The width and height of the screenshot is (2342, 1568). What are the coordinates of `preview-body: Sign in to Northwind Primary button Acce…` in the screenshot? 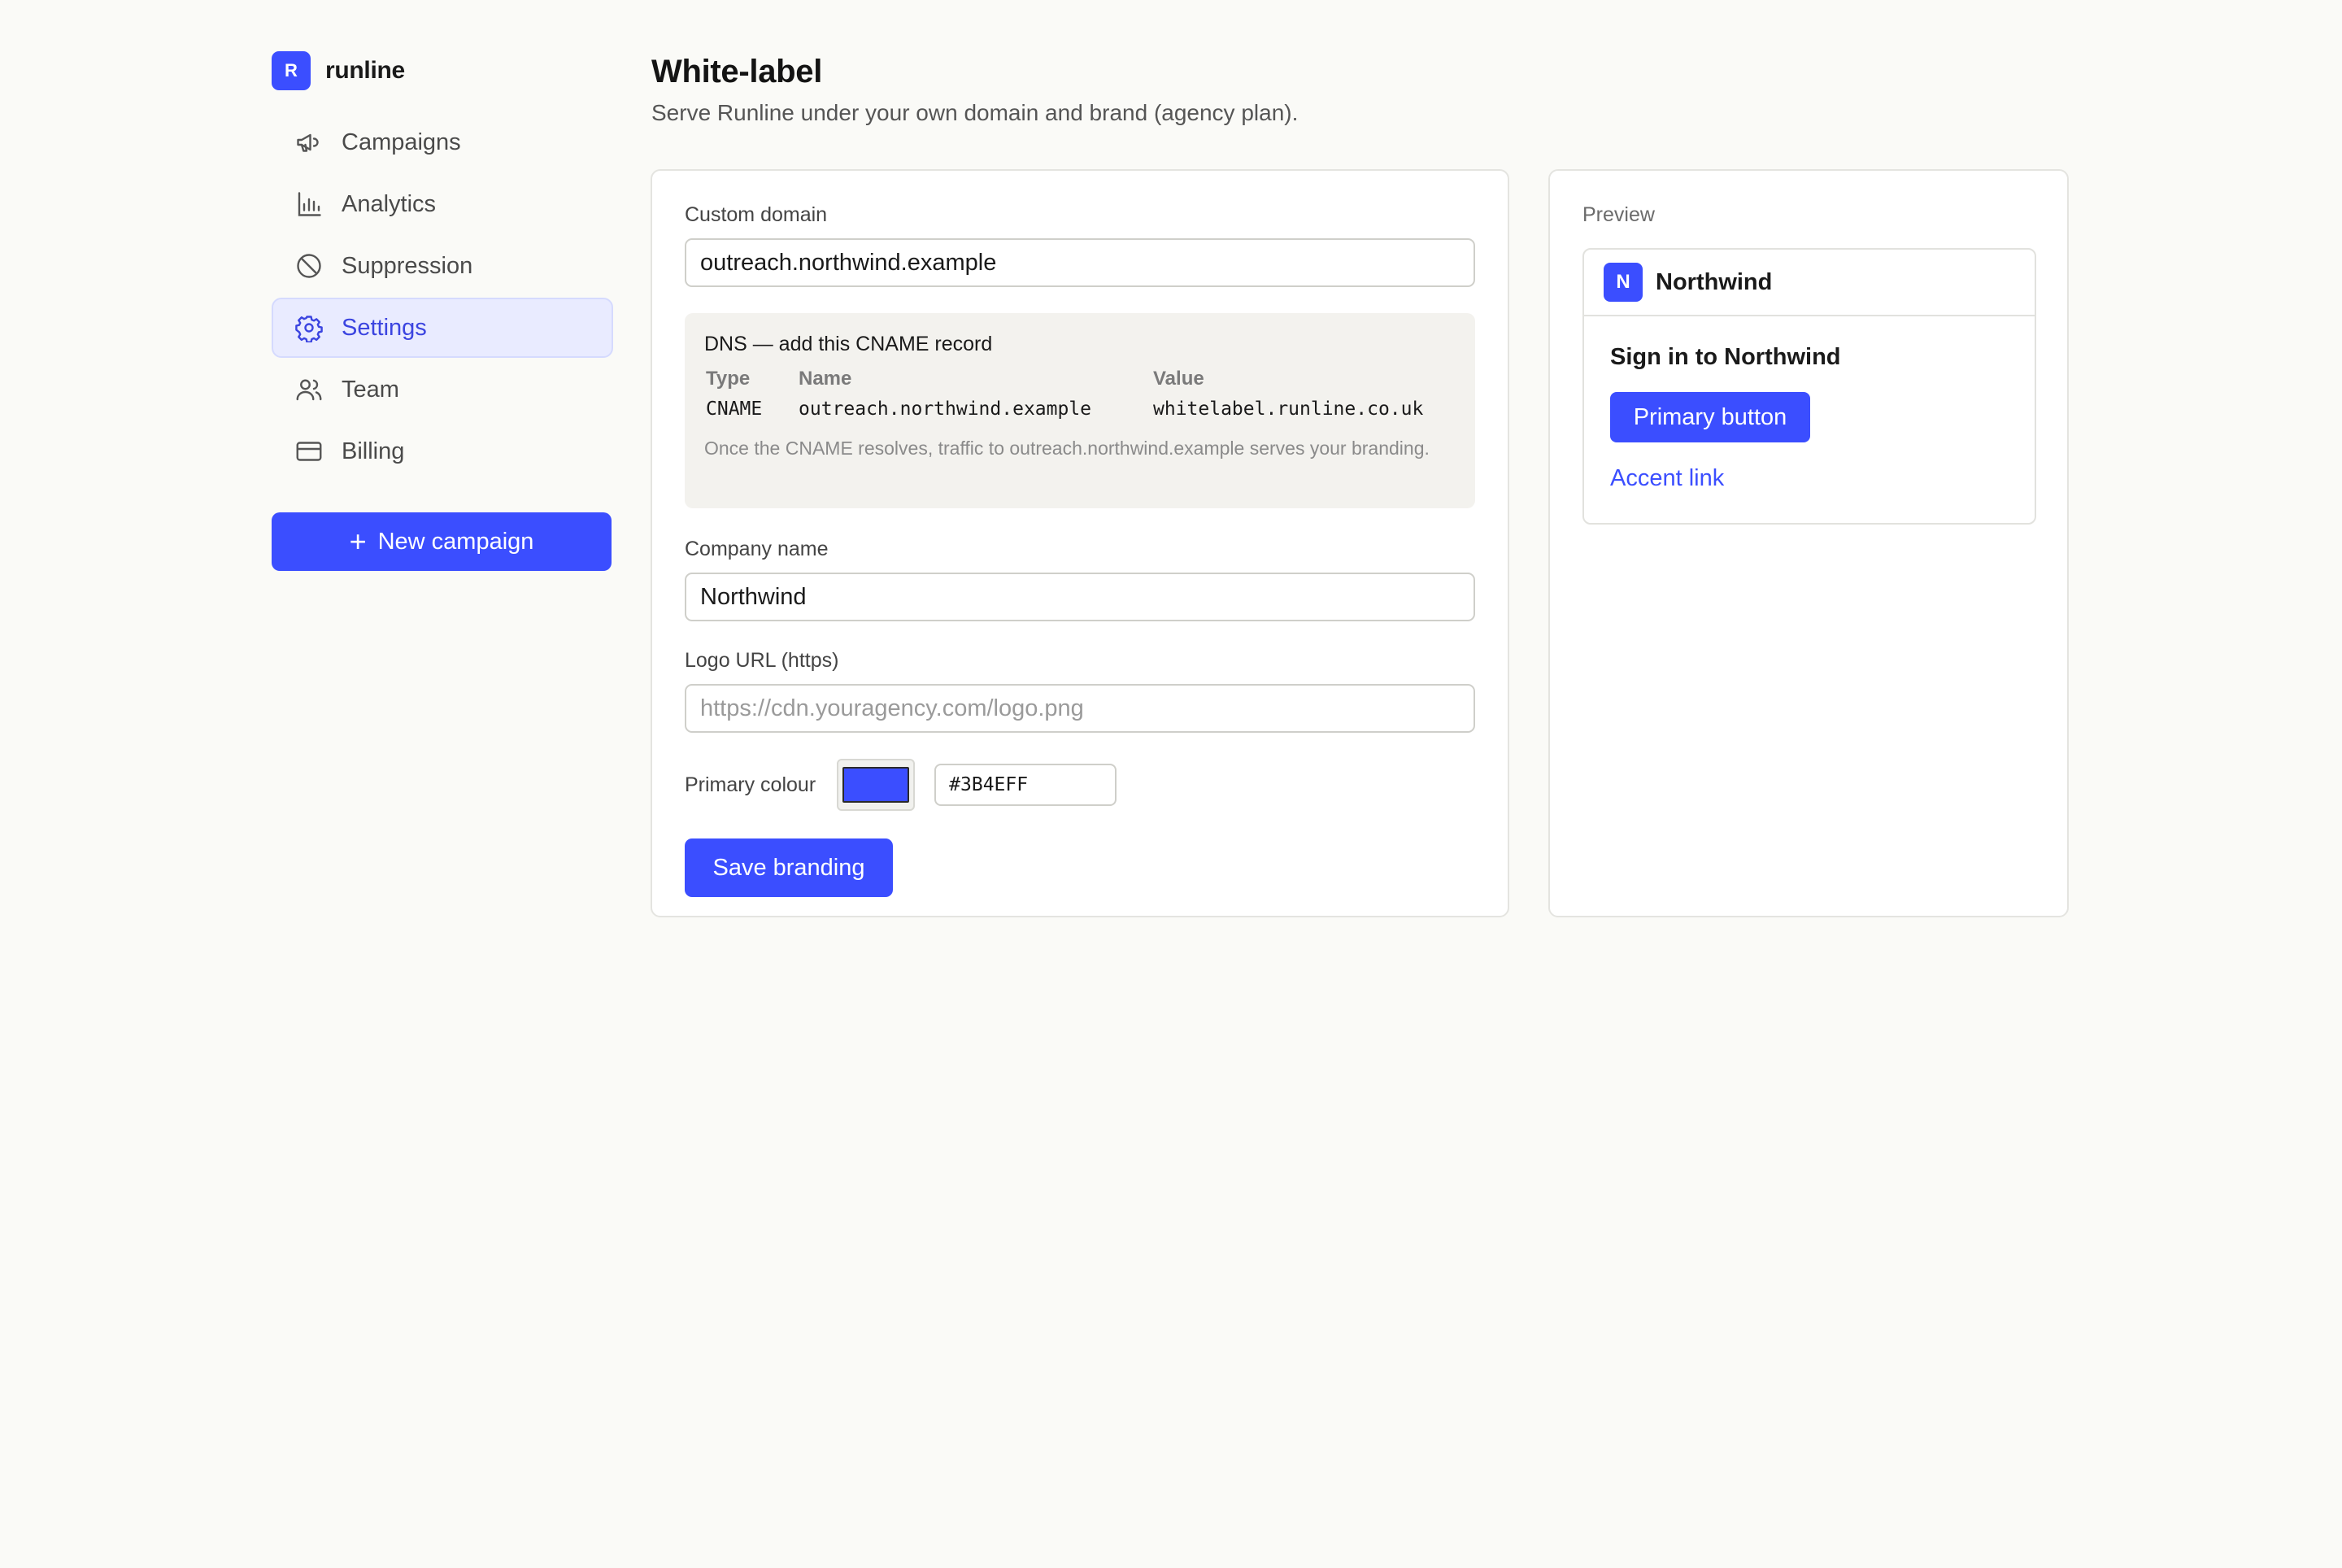 It's located at (1810, 418).